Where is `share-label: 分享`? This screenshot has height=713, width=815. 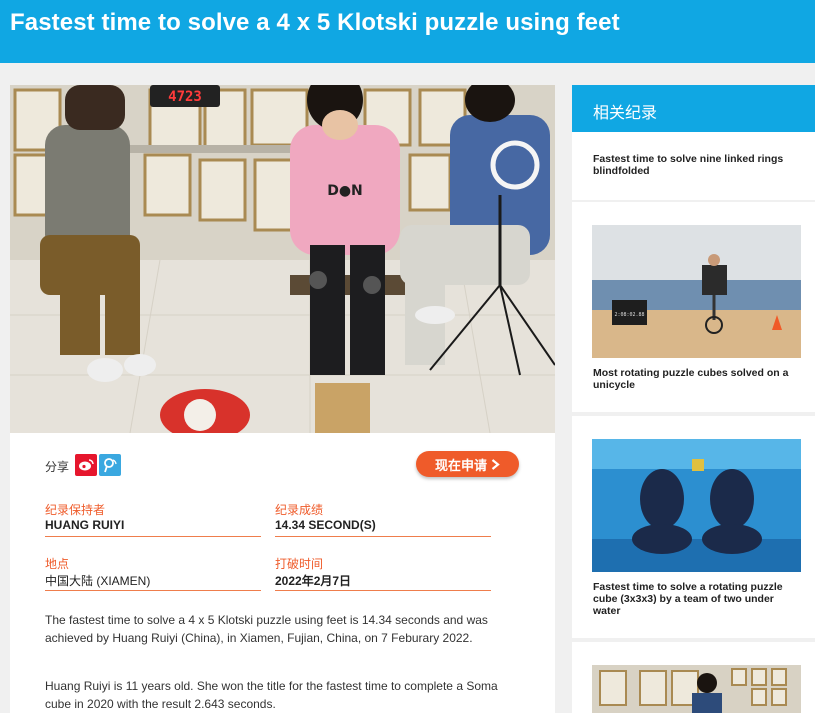 share-label: 分享 is located at coordinates (57, 467).